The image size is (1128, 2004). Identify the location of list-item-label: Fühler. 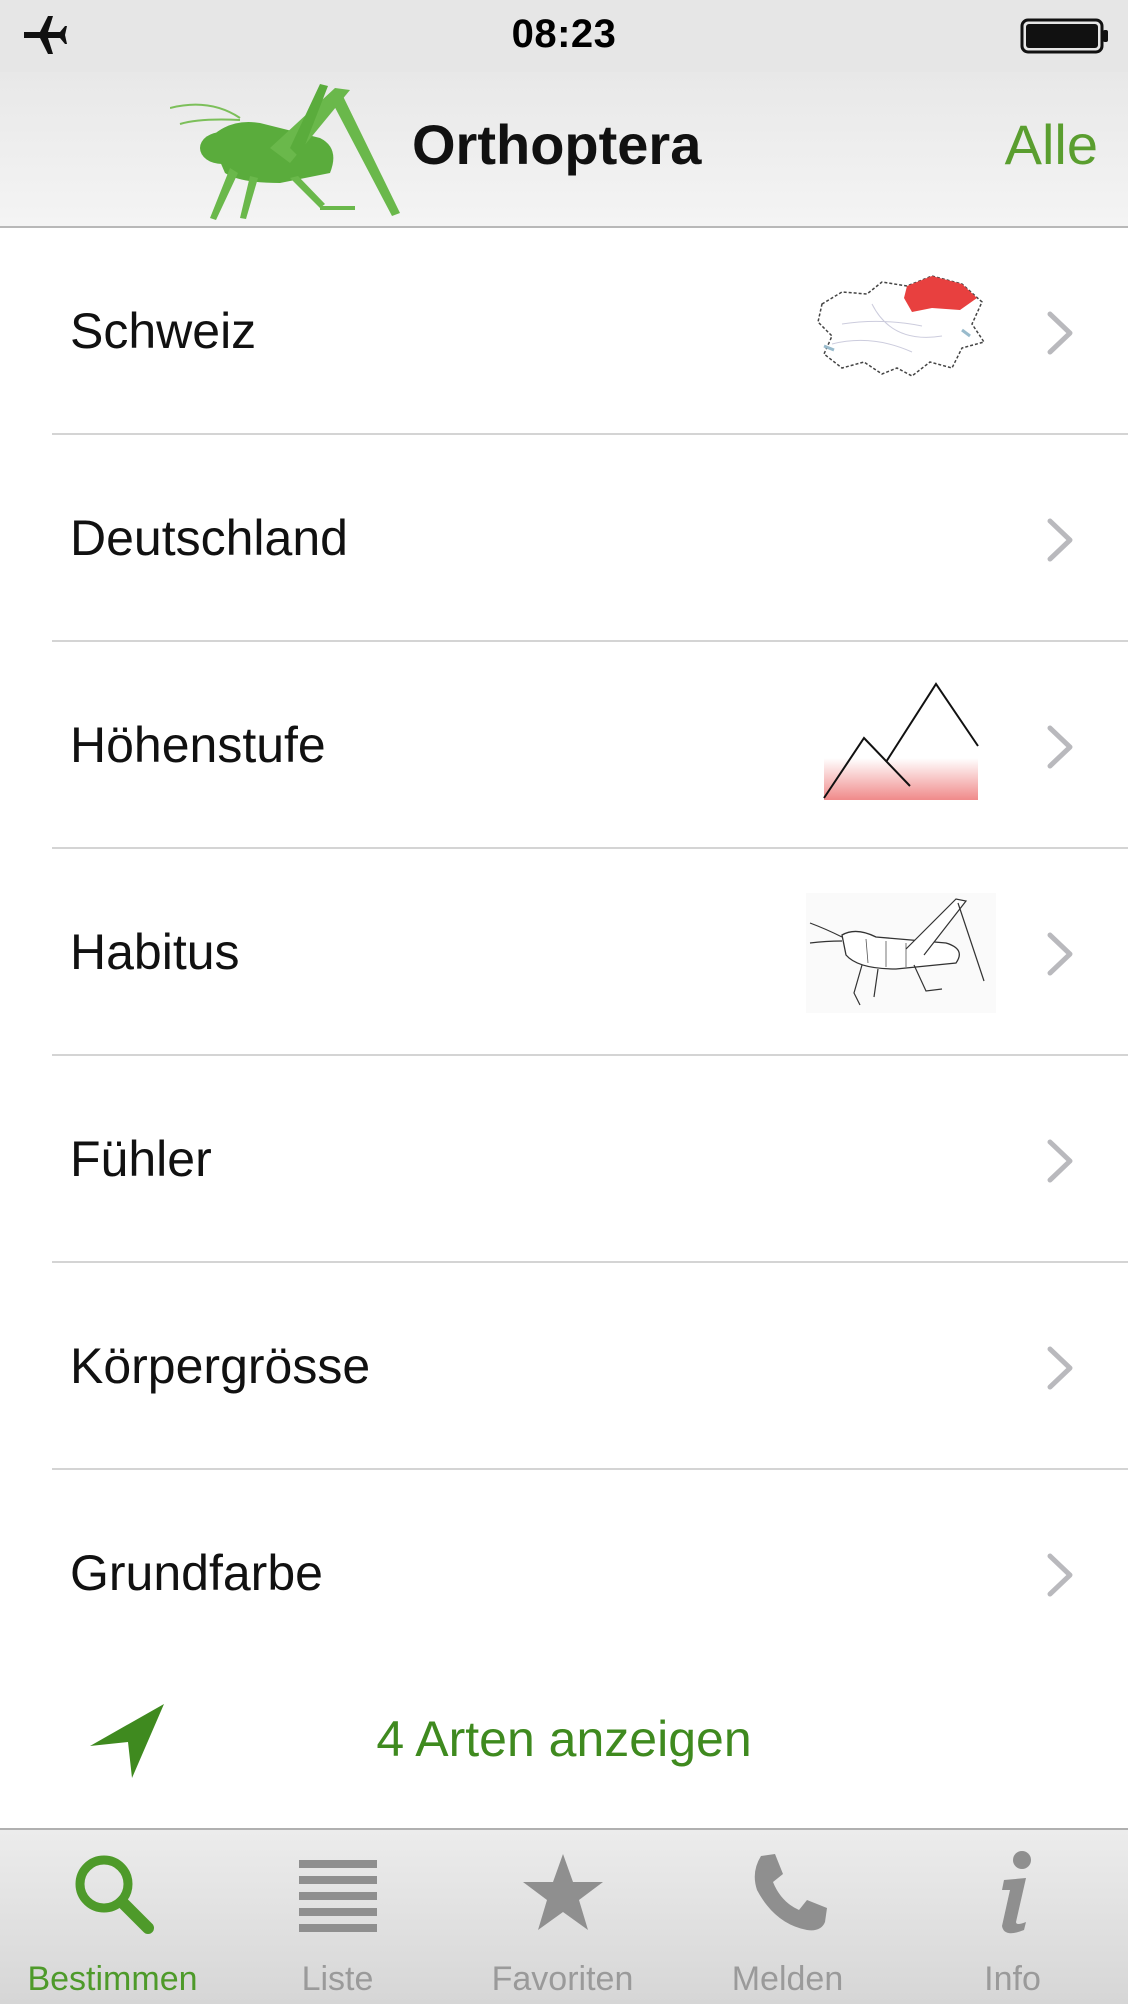
(141, 1159).